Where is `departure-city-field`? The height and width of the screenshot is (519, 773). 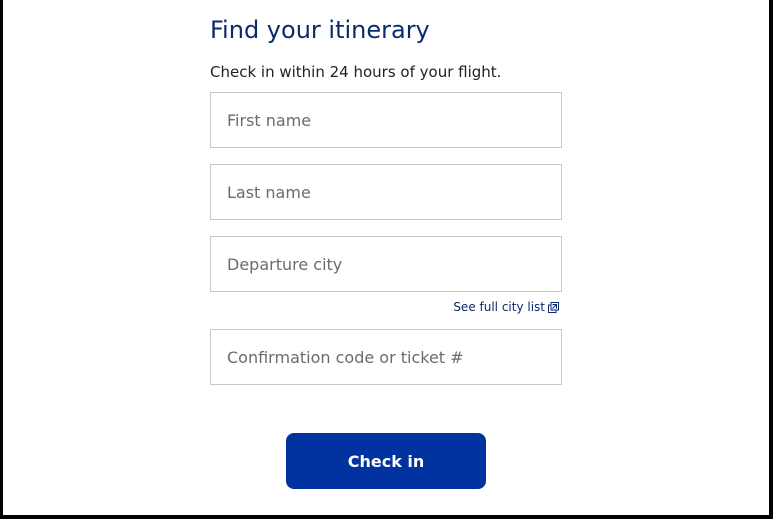 departure-city-field is located at coordinates (386, 264).